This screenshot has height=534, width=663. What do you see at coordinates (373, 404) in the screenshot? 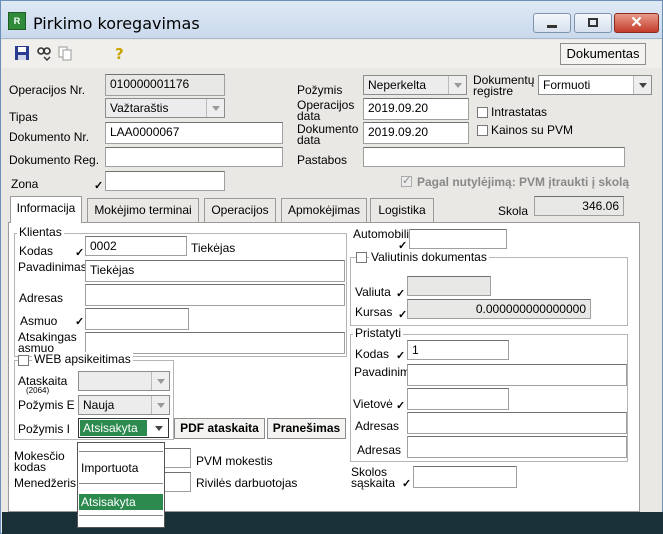
I see `p-place-label: Vietovė` at bounding box center [373, 404].